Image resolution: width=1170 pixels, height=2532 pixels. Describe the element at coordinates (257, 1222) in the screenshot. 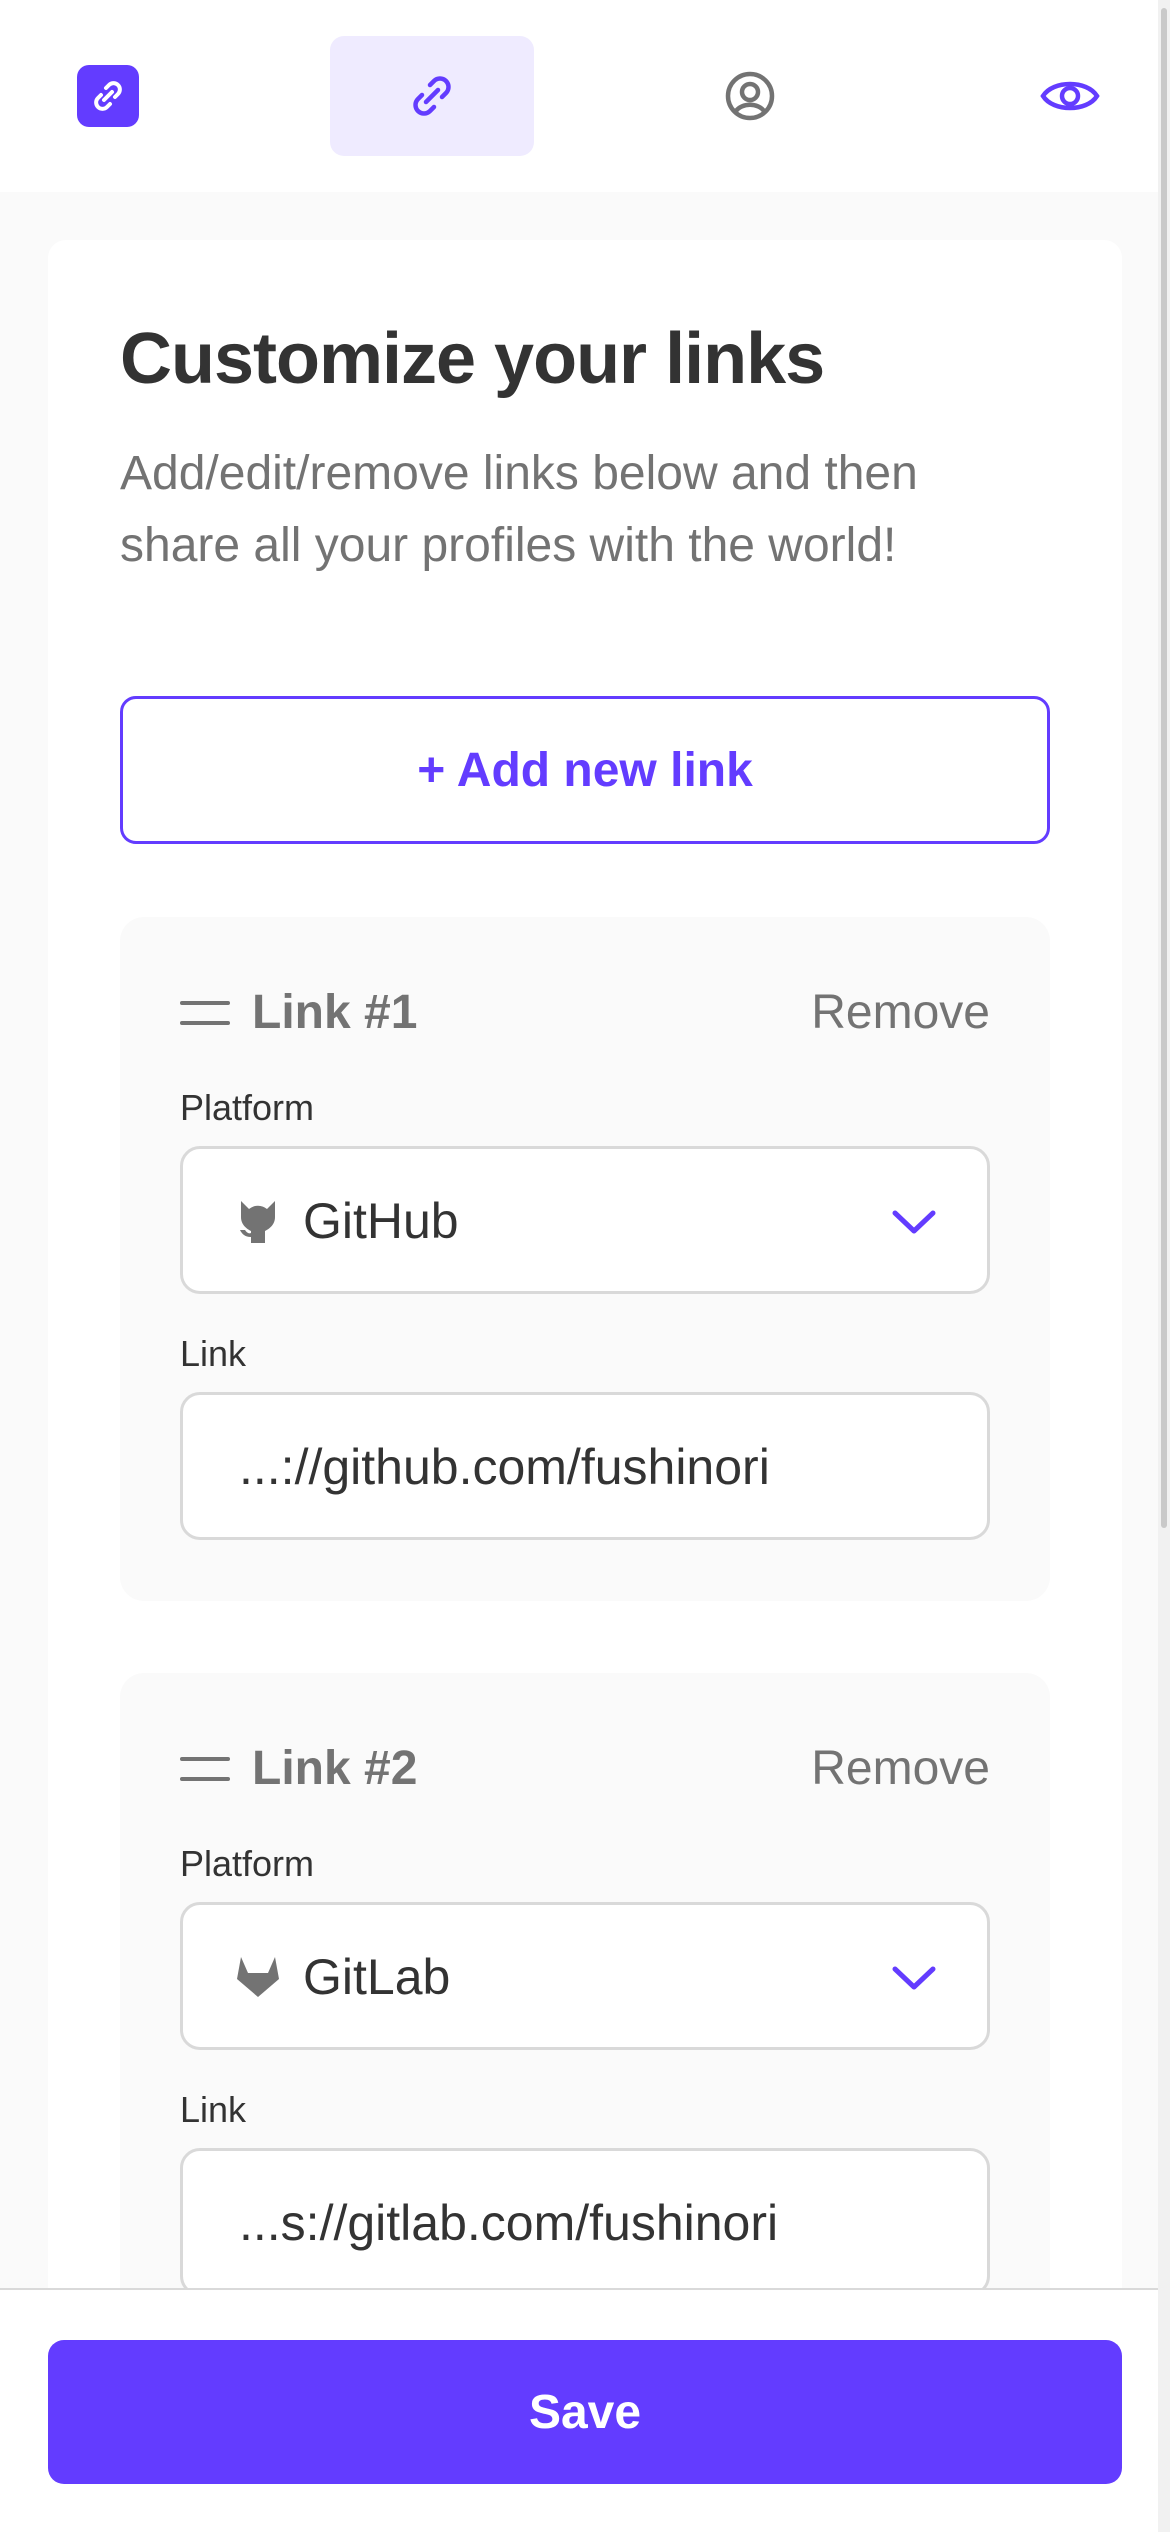

I see `github-icon` at that location.